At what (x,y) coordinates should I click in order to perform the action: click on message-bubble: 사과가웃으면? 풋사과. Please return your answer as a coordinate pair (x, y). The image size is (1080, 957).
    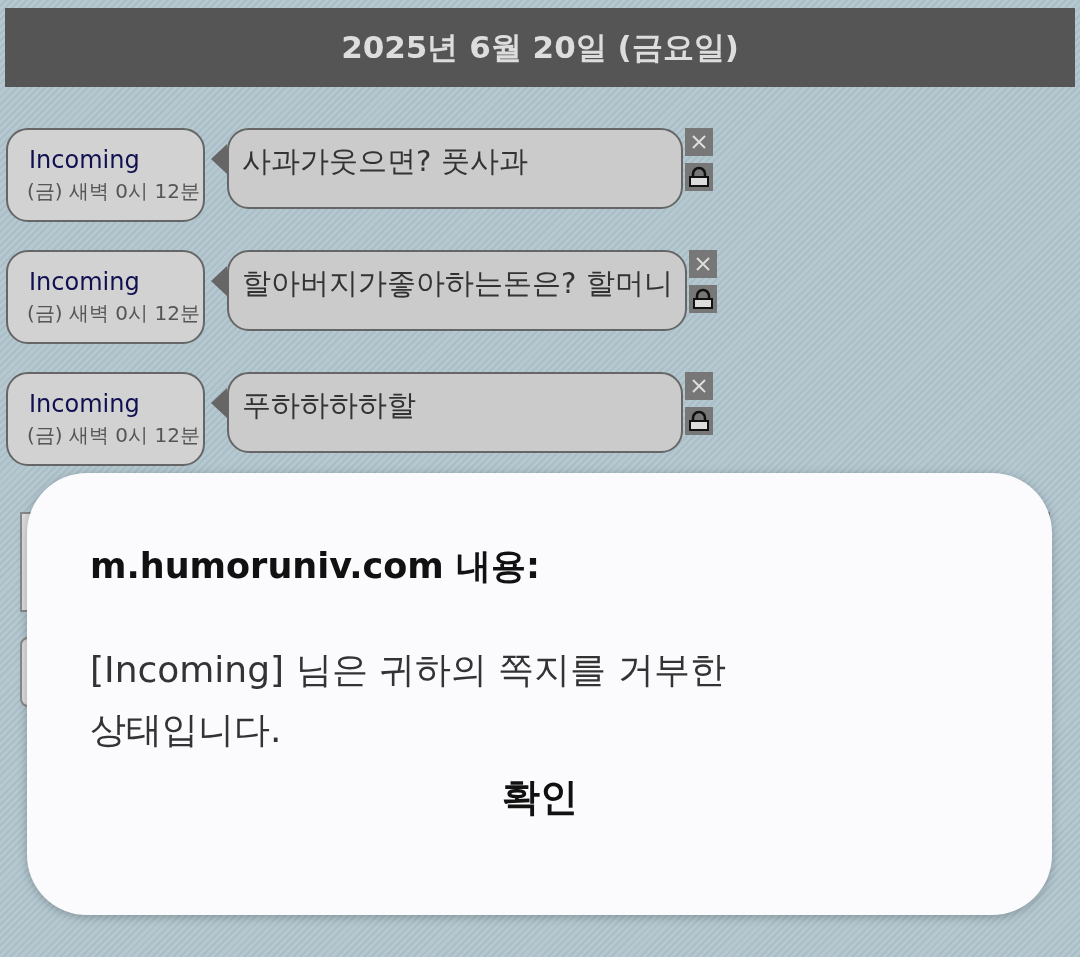
    Looking at the image, I should click on (455, 168).